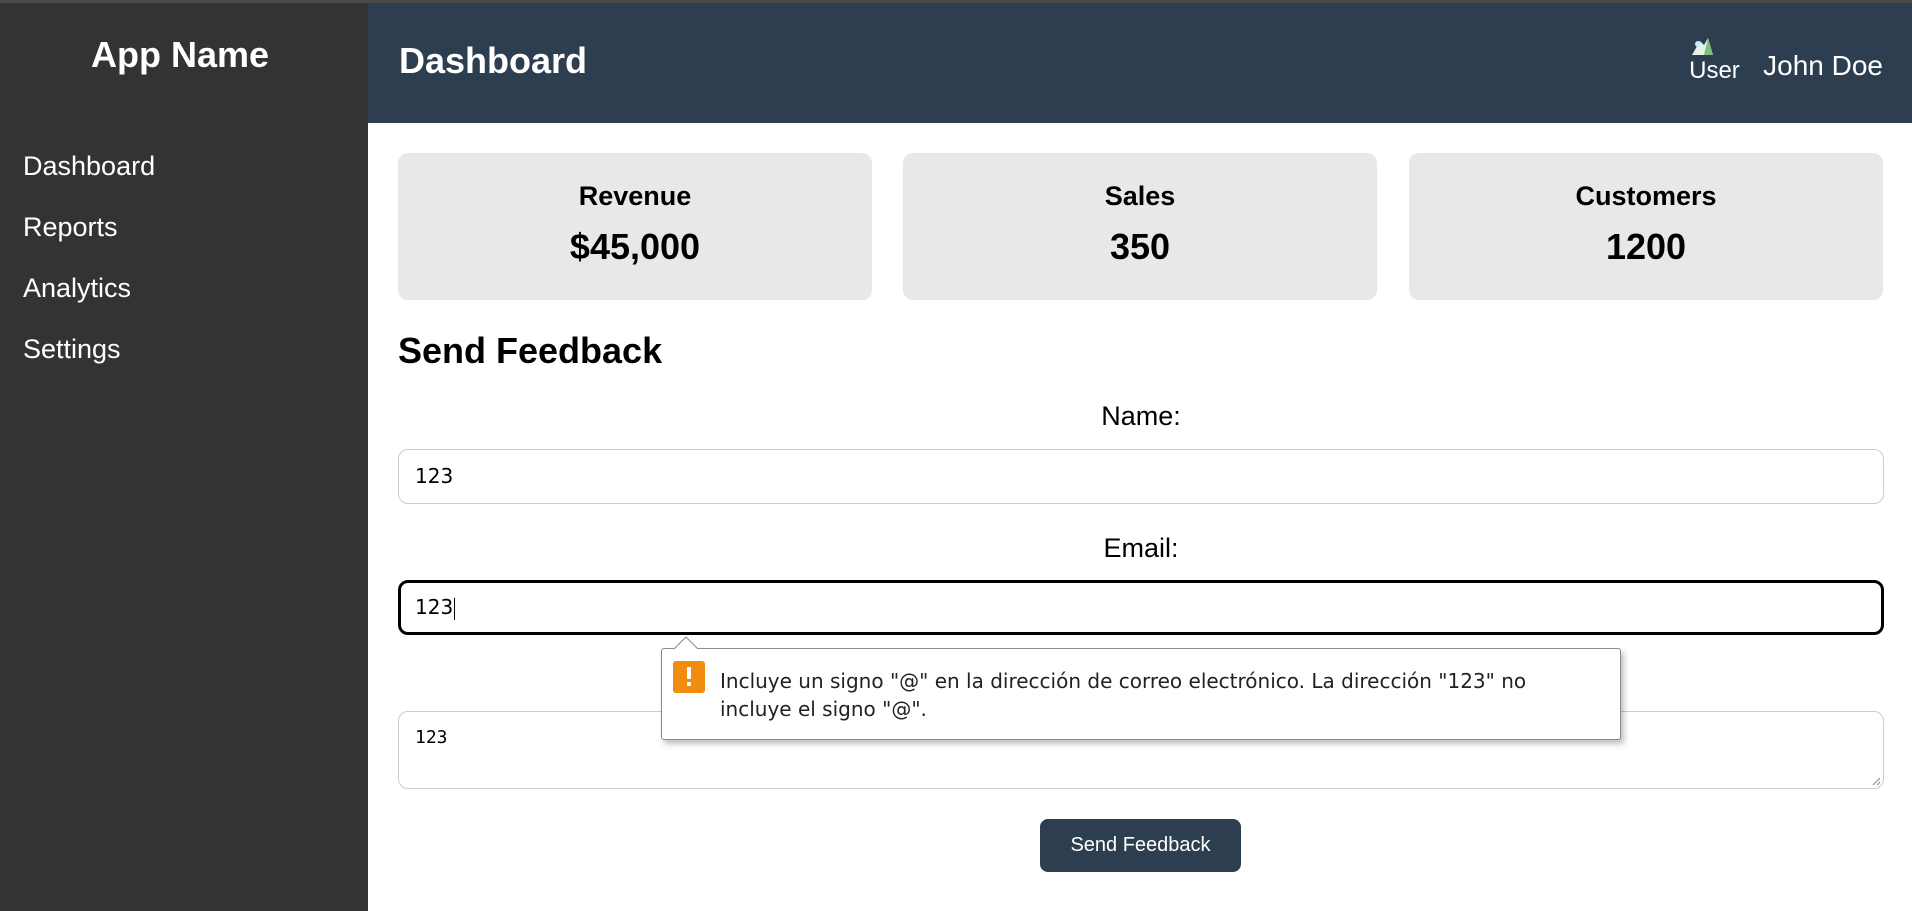 This screenshot has height=911, width=1912. Describe the element at coordinates (1140, 246) in the screenshot. I see `stat-card-value: 350` at that location.